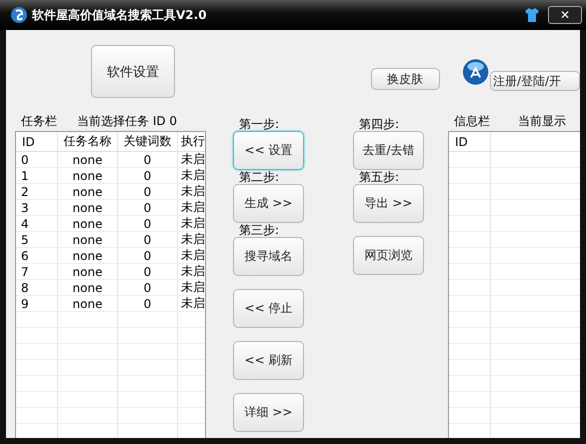 Image resolution: width=586 pixels, height=444 pixels. What do you see at coordinates (133, 71) in the screenshot?
I see `settings-button: 软件设置` at bounding box center [133, 71].